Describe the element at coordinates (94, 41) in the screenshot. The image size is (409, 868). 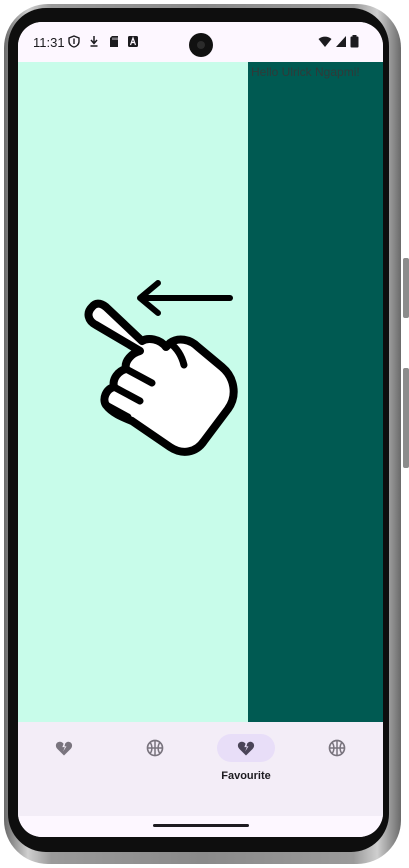
I see `download-icon` at that location.